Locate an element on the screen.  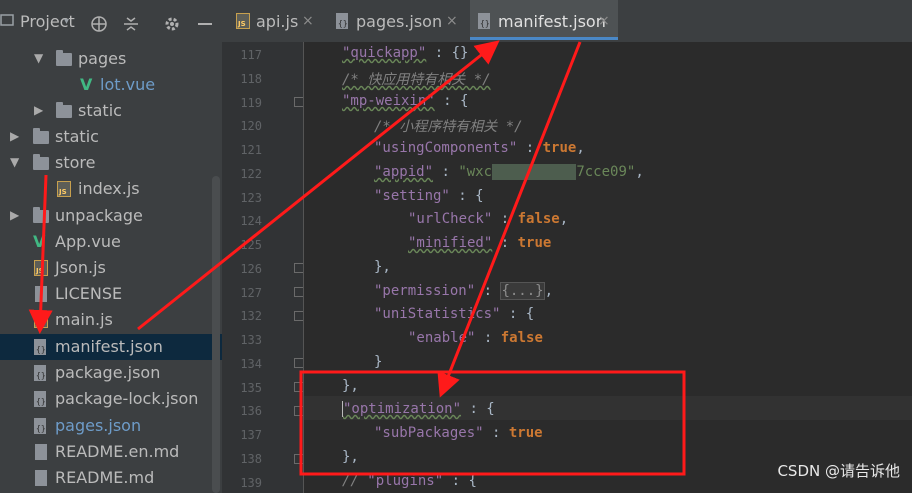
tree-item-app-vue: V App.vue is located at coordinates (111, 242).